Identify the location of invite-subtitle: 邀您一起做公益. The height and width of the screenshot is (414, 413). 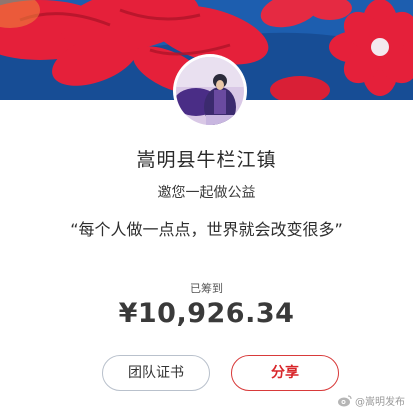
(206, 193).